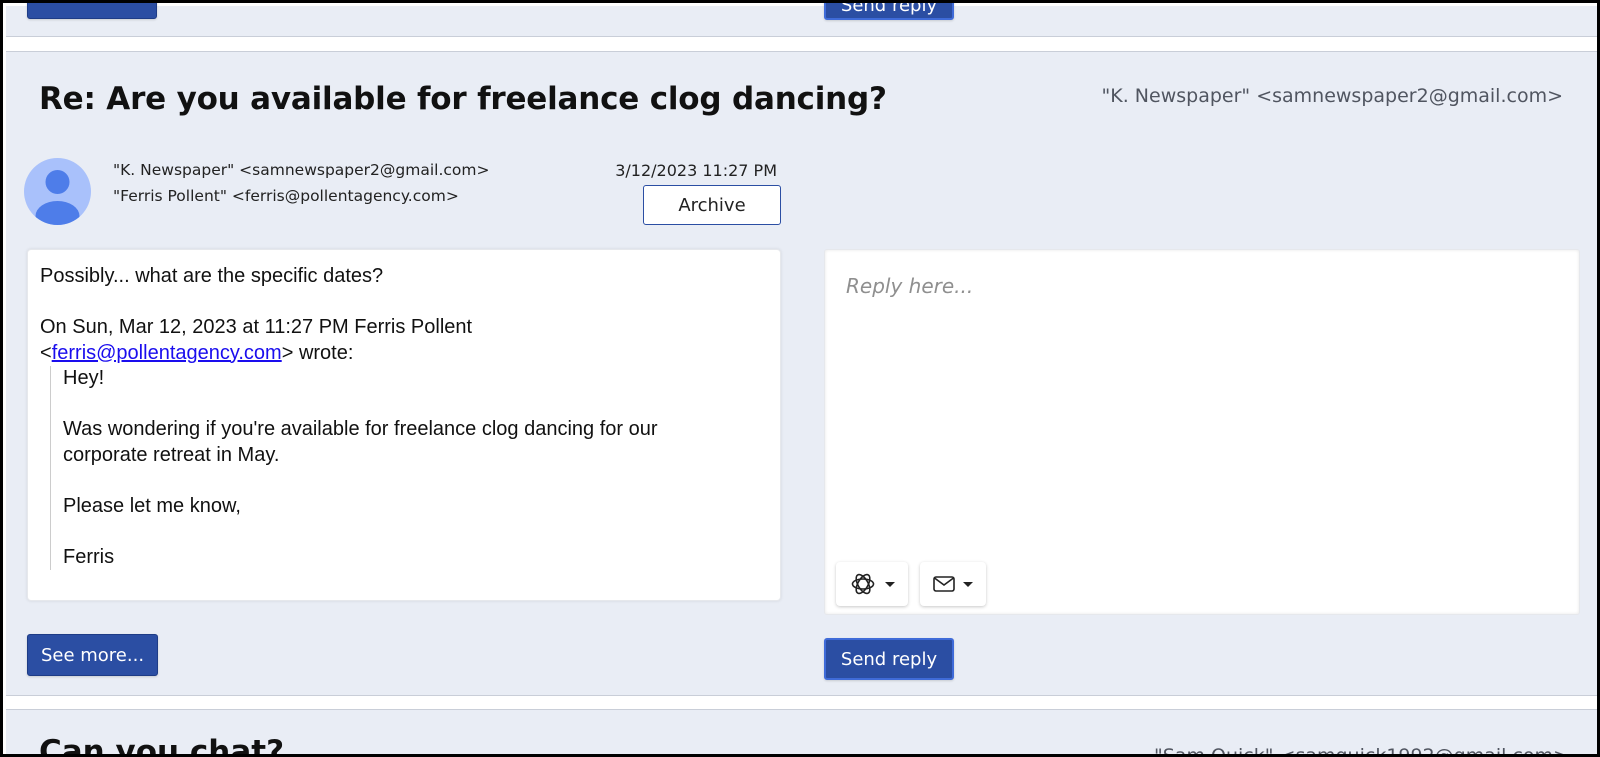 The image size is (1600, 757). I want to click on next-thread-subject: Can you chat?, so click(162, 745).